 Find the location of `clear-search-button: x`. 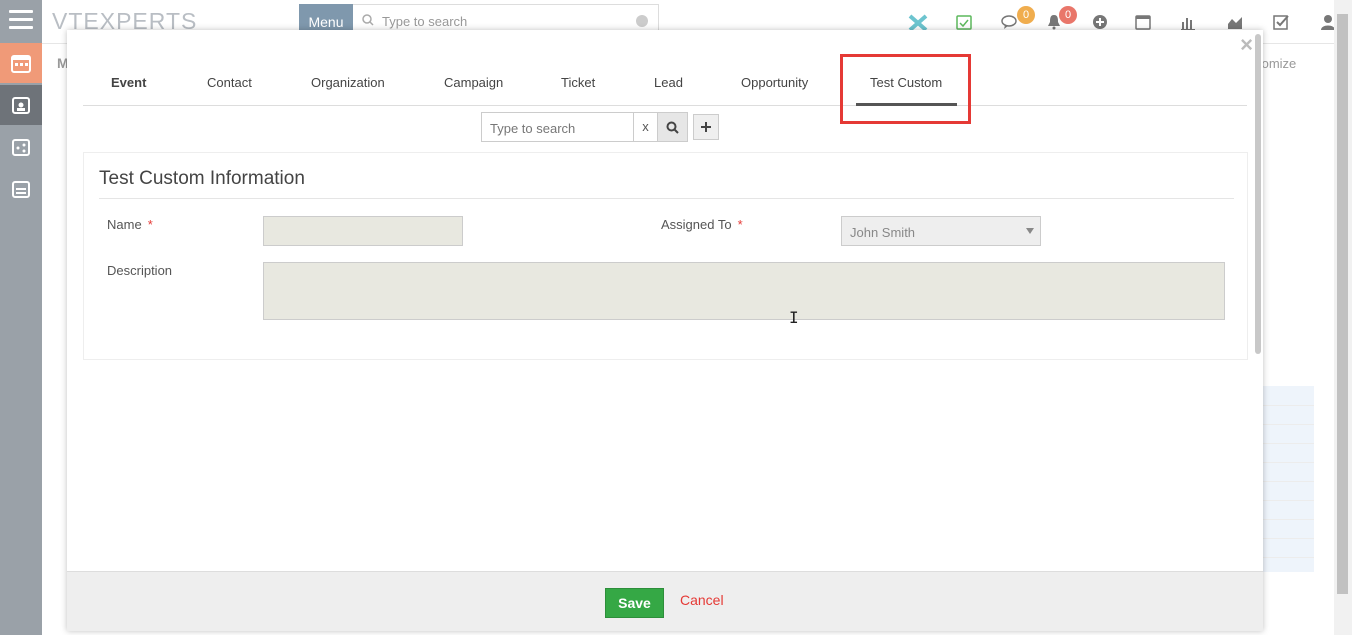

clear-search-button: x is located at coordinates (646, 127).